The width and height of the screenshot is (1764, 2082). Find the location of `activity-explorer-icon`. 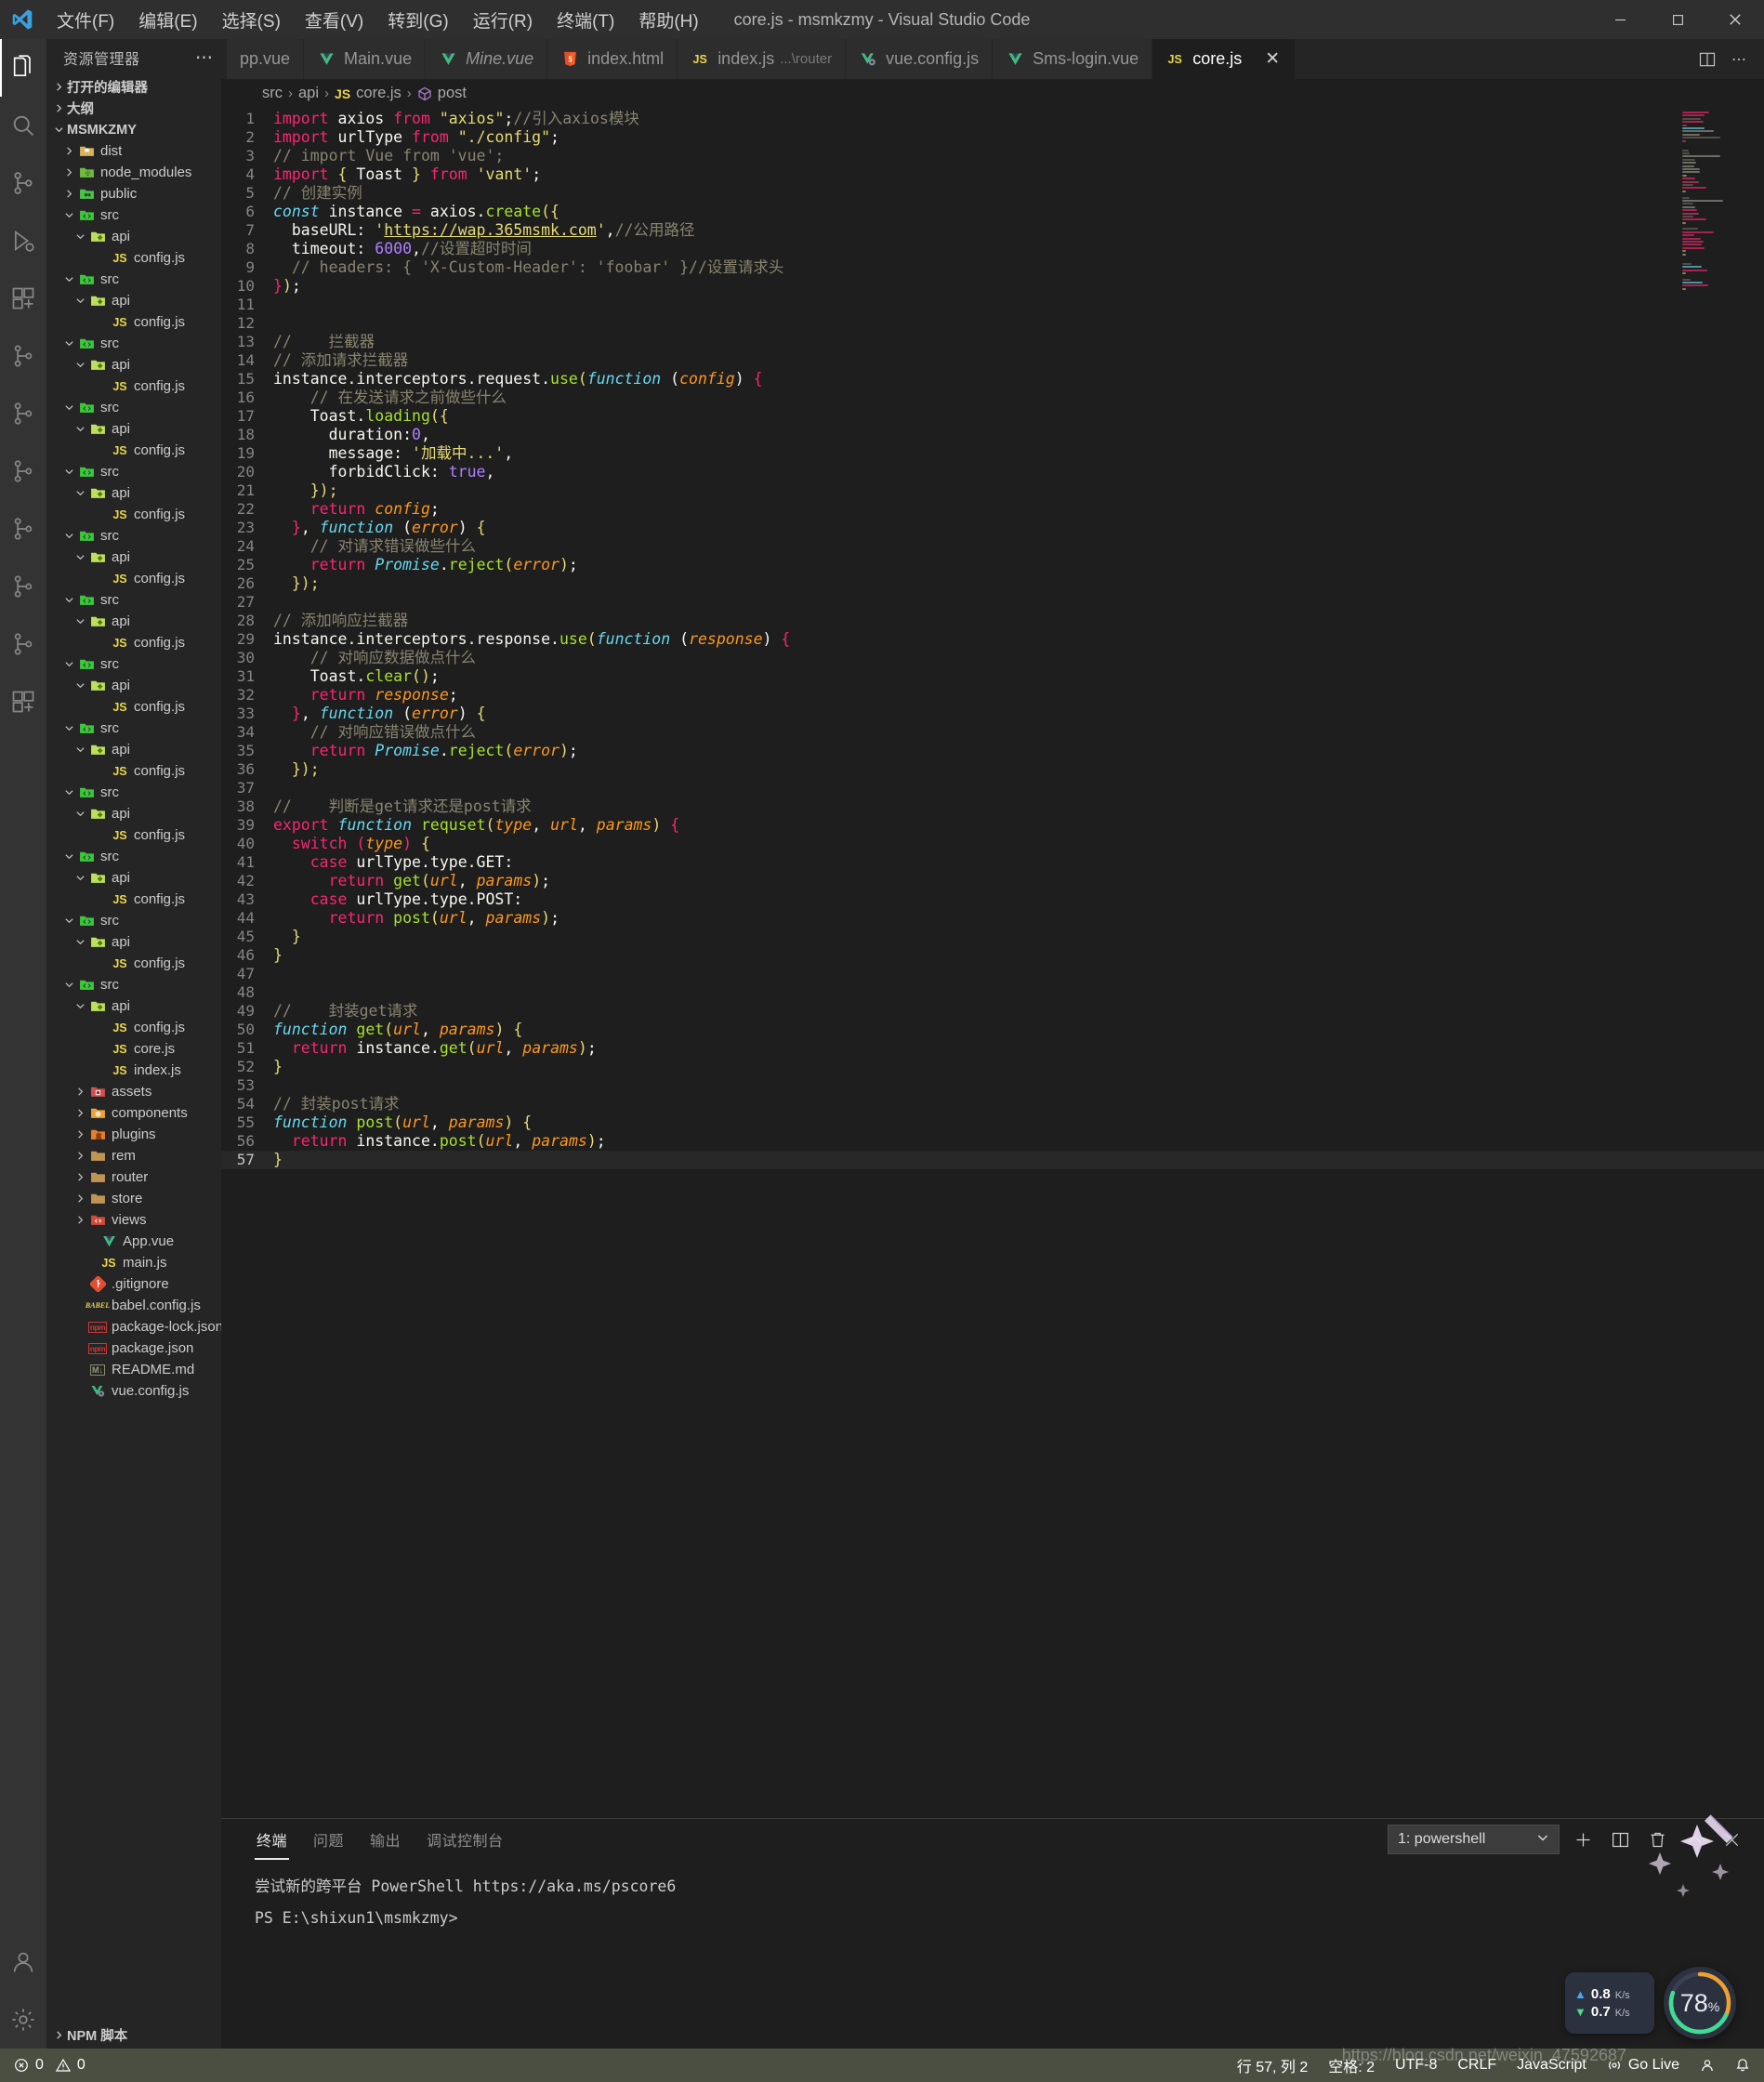

activity-explorer-icon is located at coordinates (23, 68).